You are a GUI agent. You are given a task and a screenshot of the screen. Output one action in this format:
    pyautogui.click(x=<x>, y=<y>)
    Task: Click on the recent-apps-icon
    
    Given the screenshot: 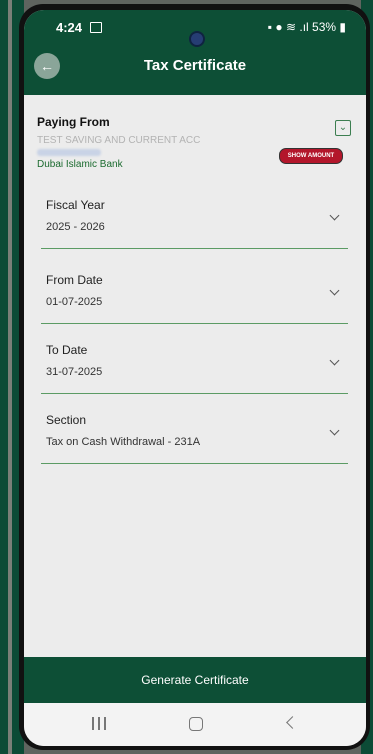 What is the action you would take?
    pyautogui.click(x=99, y=723)
    